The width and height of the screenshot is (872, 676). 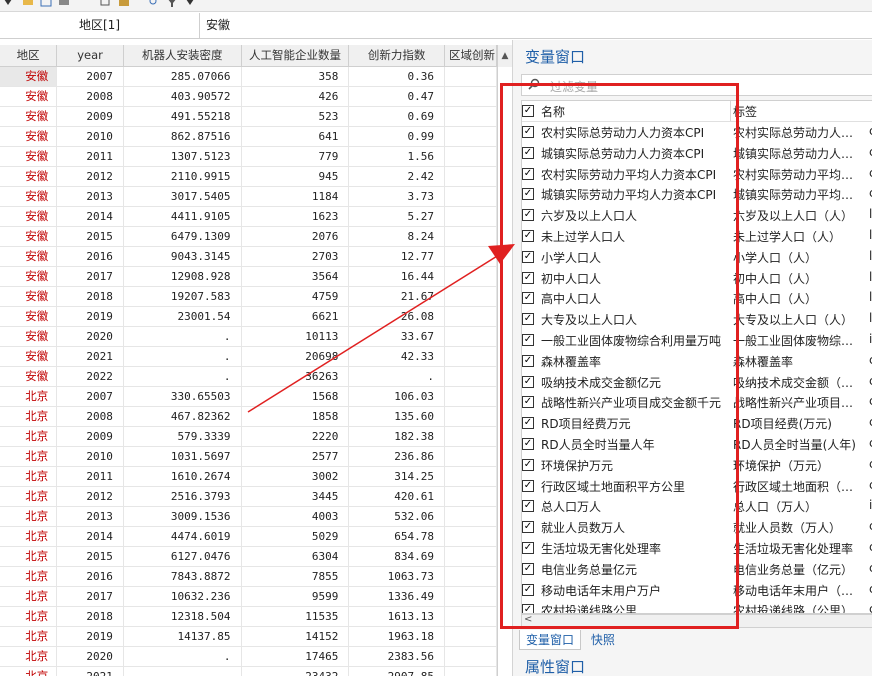 What do you see at coordinates (248, 556) in the screenshot?
I see `table-row: 北京 2015 6127.0476 6304 834.69` at bounding box center [248, 556].